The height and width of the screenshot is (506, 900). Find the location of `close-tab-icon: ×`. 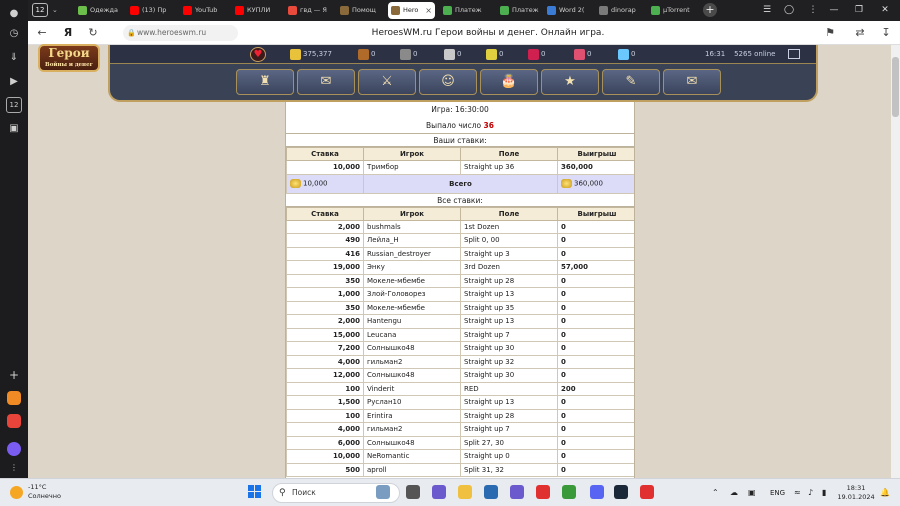

close-tab-icon: × is located at coordinates (428, 10).